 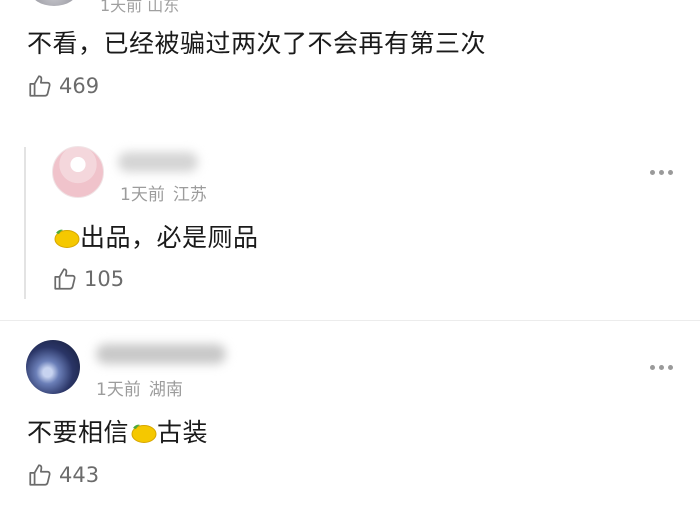 I want to click on divider, so click(x=350, y=320).